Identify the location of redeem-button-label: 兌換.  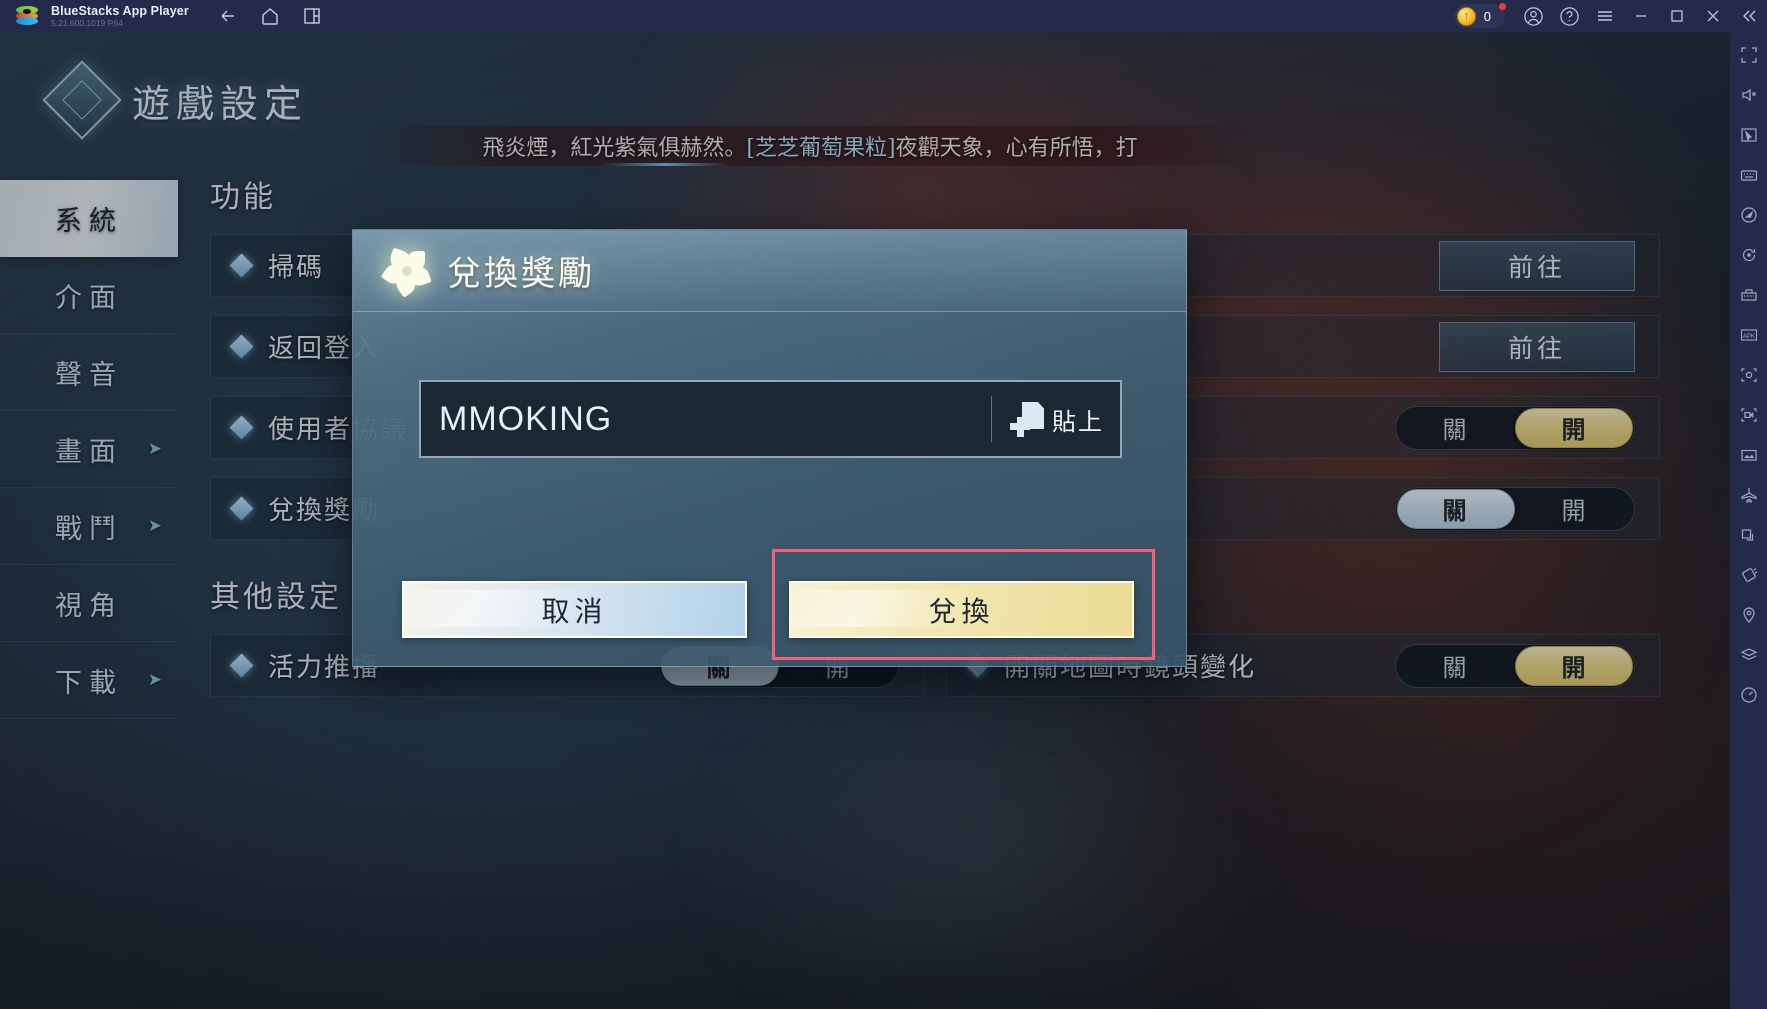
(961, 611).